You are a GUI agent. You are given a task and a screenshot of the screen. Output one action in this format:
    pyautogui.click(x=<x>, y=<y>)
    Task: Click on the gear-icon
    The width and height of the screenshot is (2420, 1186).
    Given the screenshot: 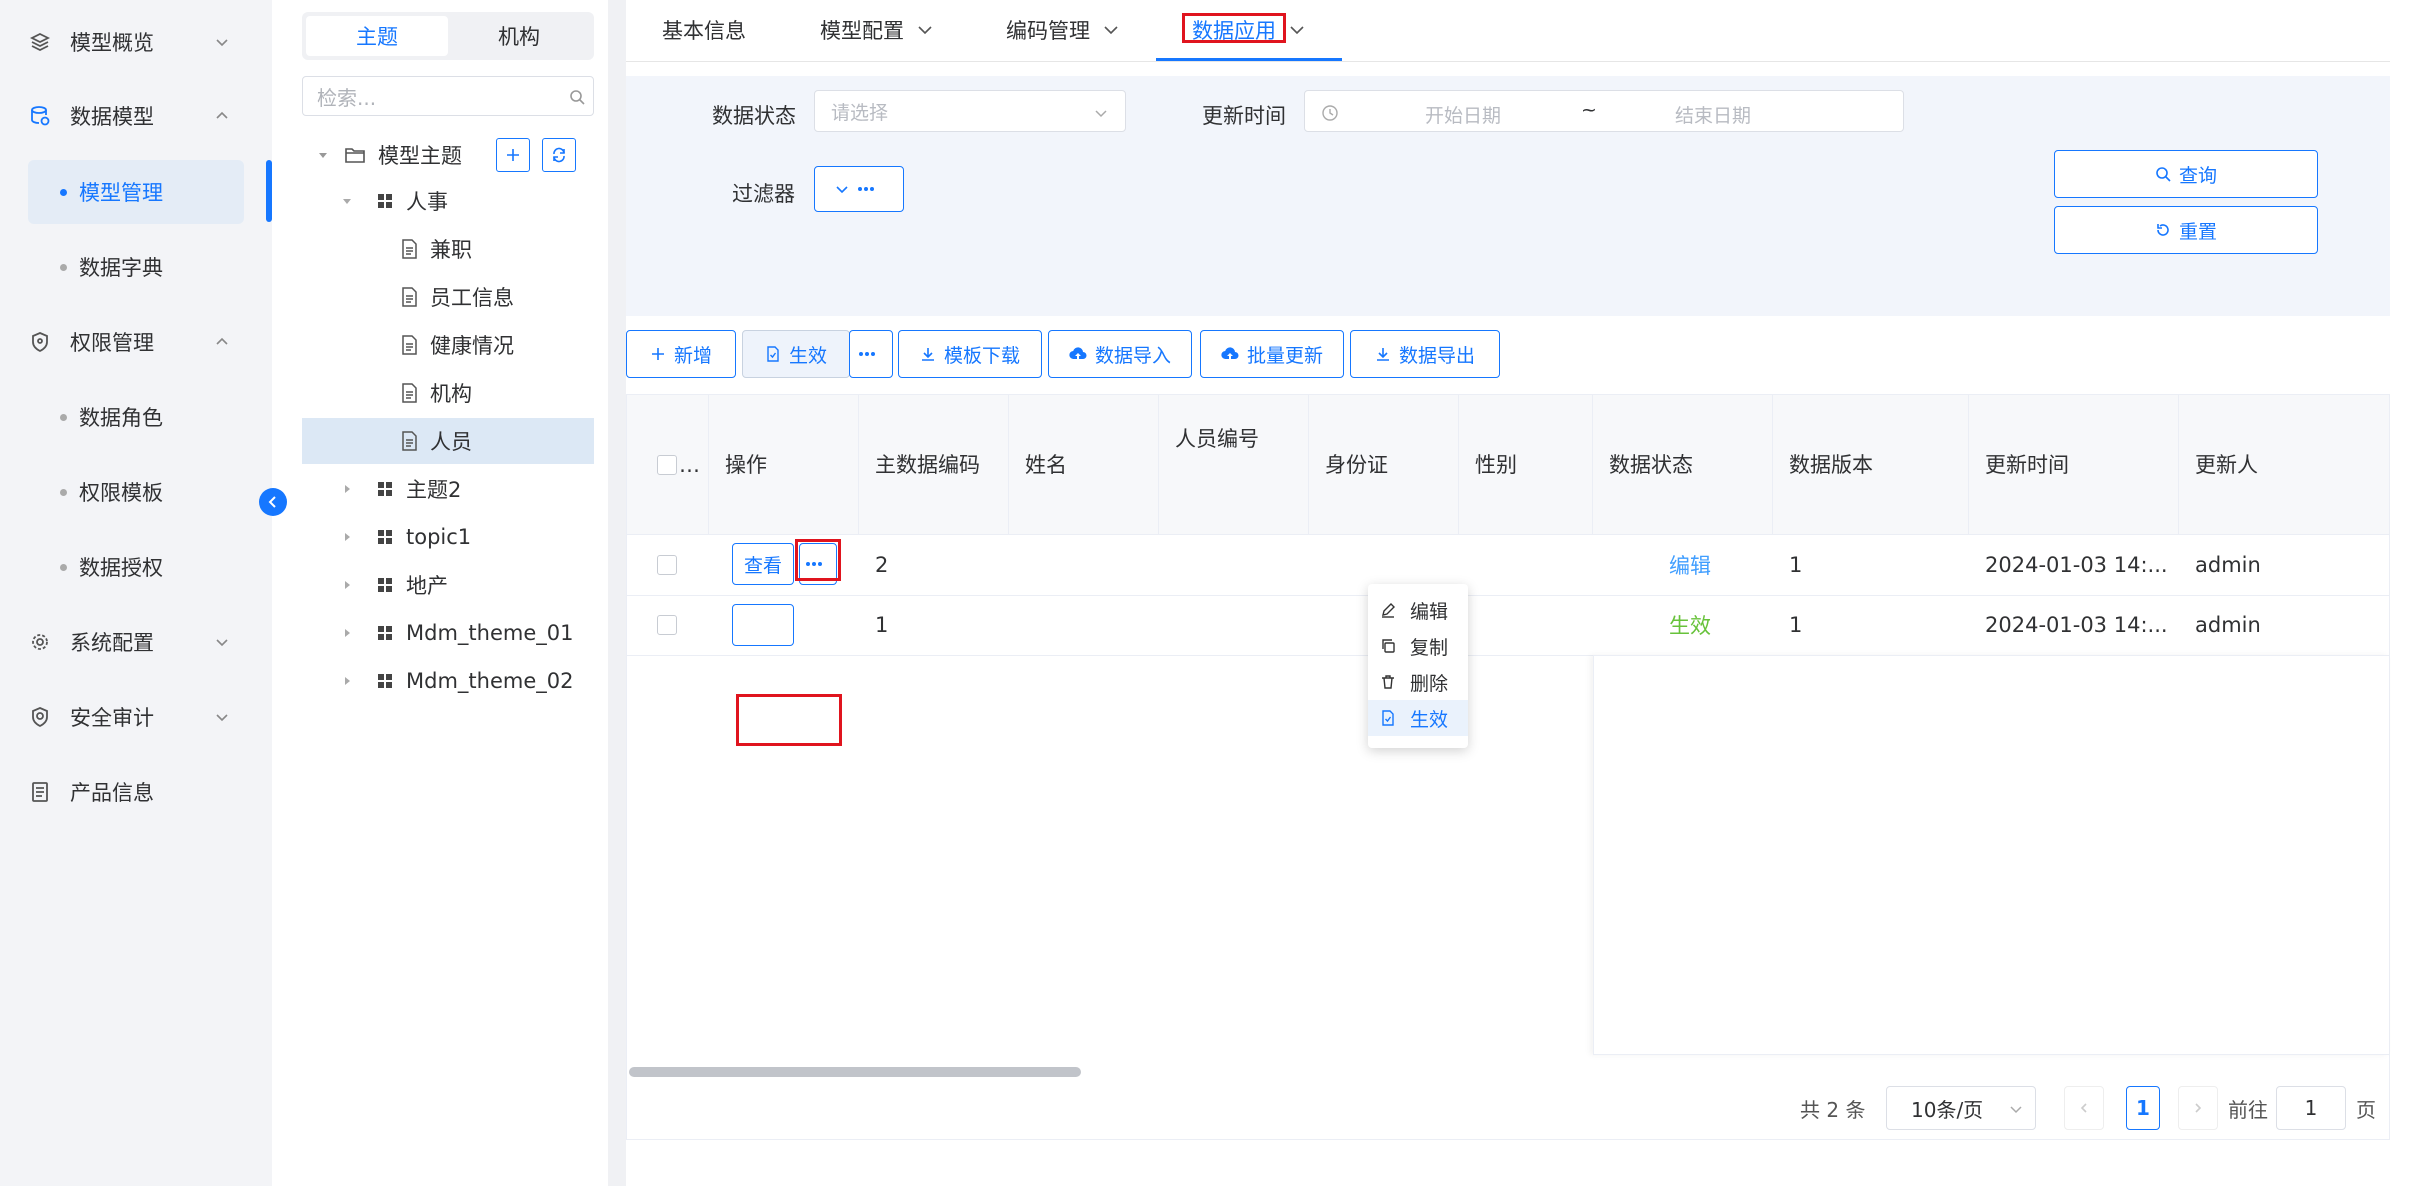 What is the action you would take?
    pyautogui.click(x=40, y=642)
    